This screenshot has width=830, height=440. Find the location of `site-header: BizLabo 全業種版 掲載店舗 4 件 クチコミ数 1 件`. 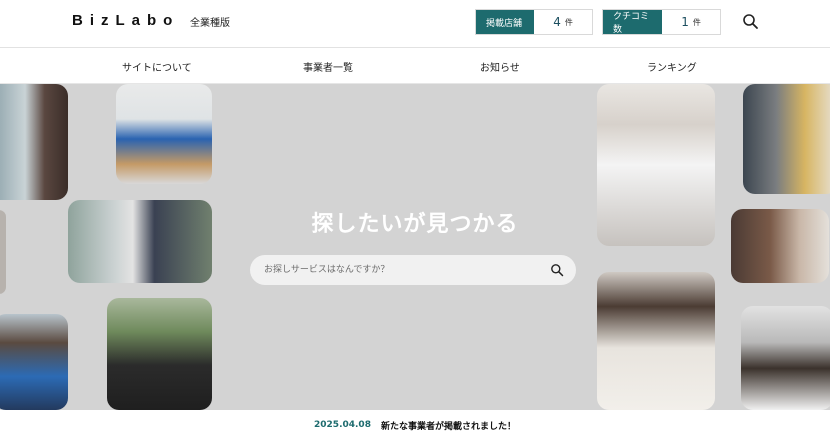

site-header: BizLabo 全業種版 掲載店舗 4 件 クチコミ数 1 件 is located at coordinates (415, 24).